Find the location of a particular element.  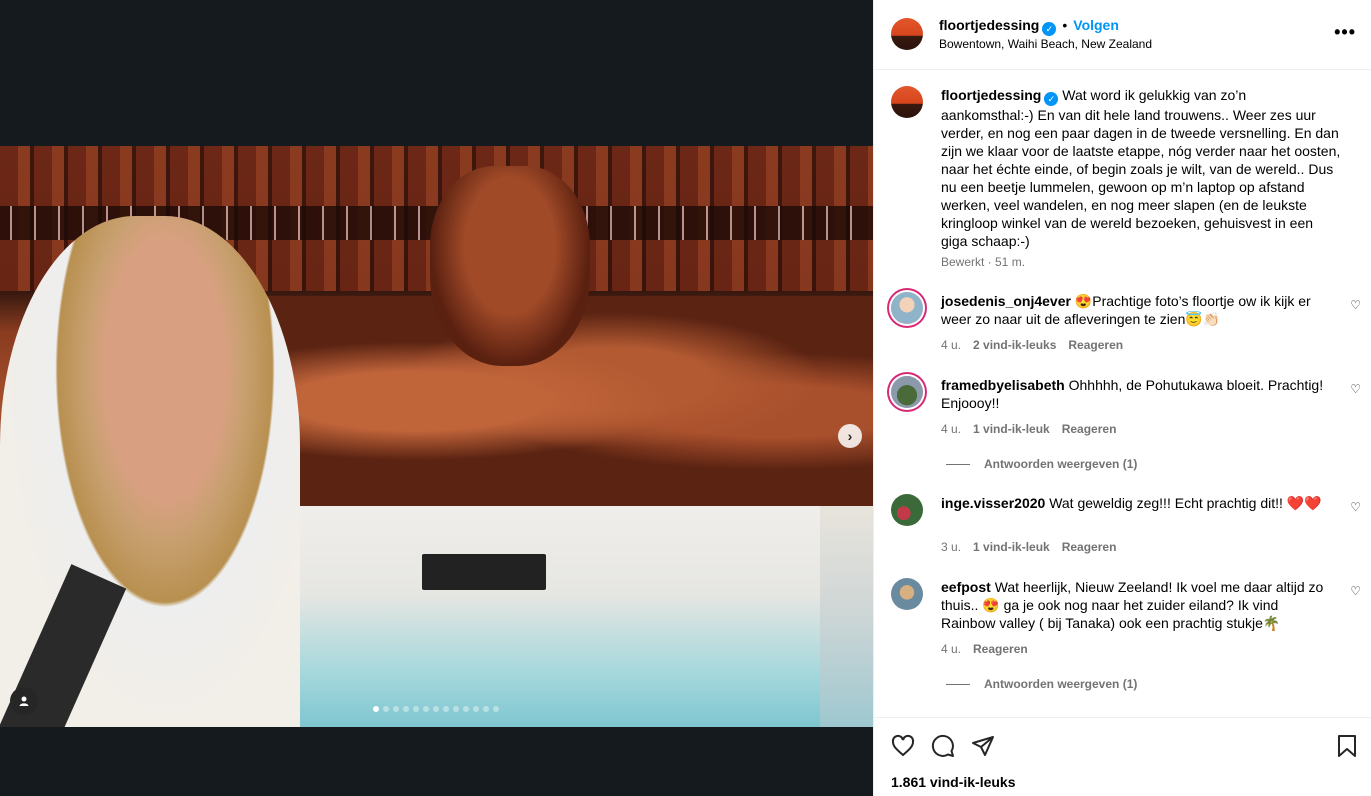

comment-meta: 4 u. 2 vind-ik-leuks Reageren is located at coordinates (1032, 345).